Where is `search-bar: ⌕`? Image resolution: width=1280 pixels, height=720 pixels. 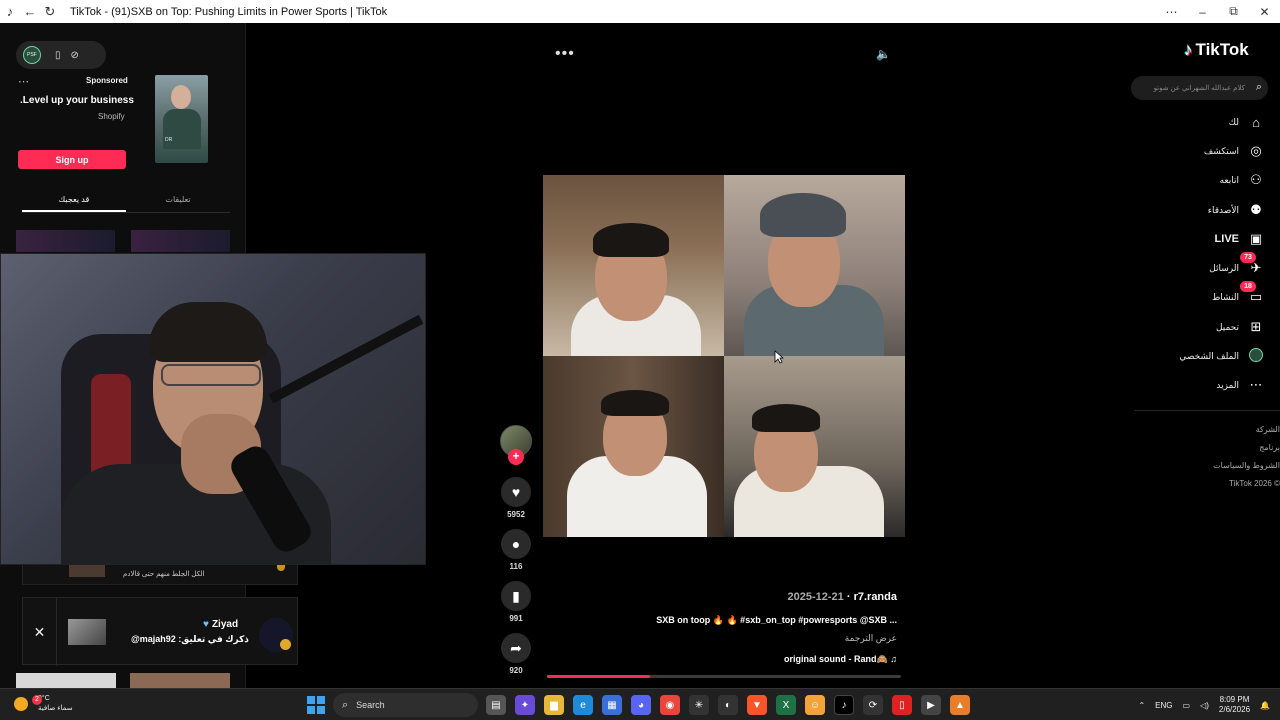
search-bar: ⌕ is located at coordinates (1199, 88).